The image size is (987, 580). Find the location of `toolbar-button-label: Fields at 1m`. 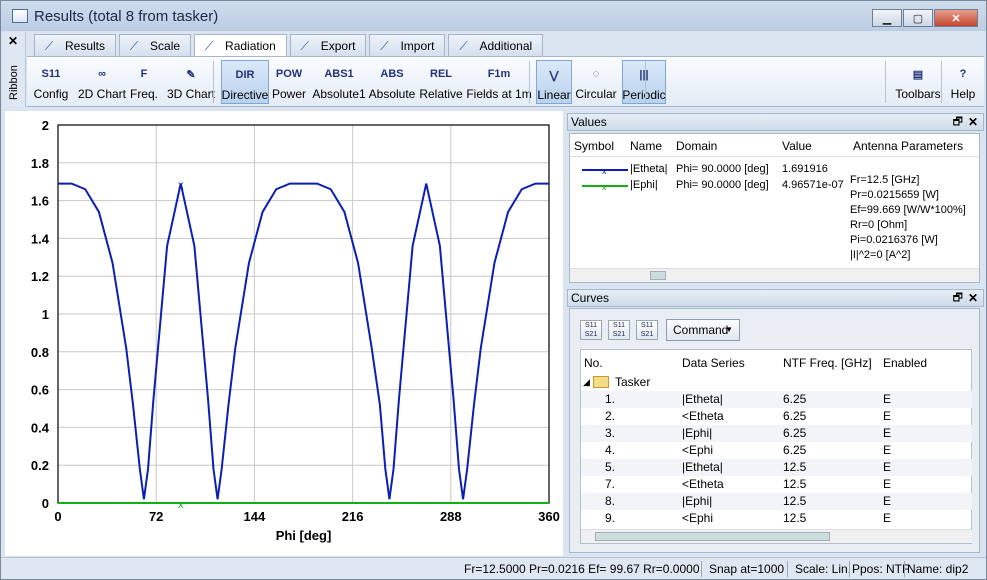

toolbar-button-label: Fields at 1m is located at coordinates (499, 94).